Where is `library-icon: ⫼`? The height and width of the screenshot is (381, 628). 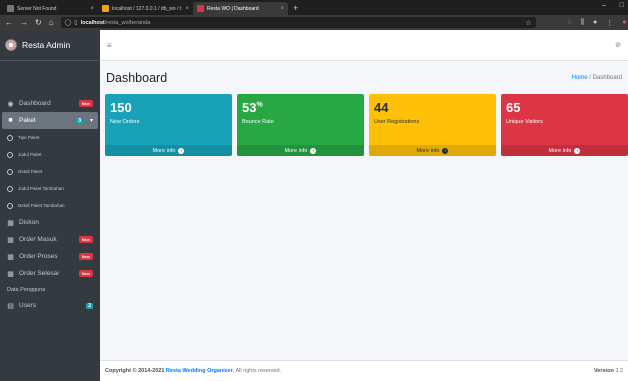
library-icon: ⫼ is located at coordinates (582, 23).